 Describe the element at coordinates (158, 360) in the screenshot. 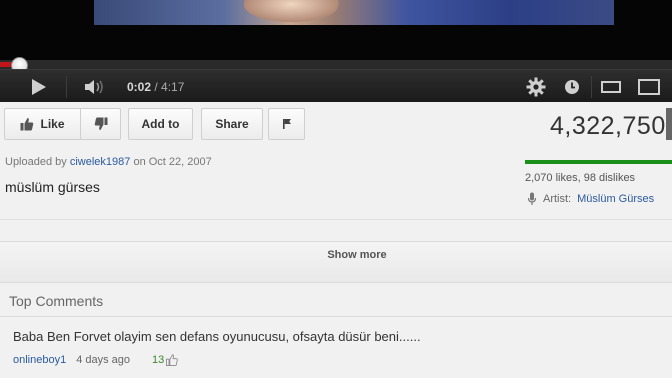

I see `comment-vote-count: 13` at that location.